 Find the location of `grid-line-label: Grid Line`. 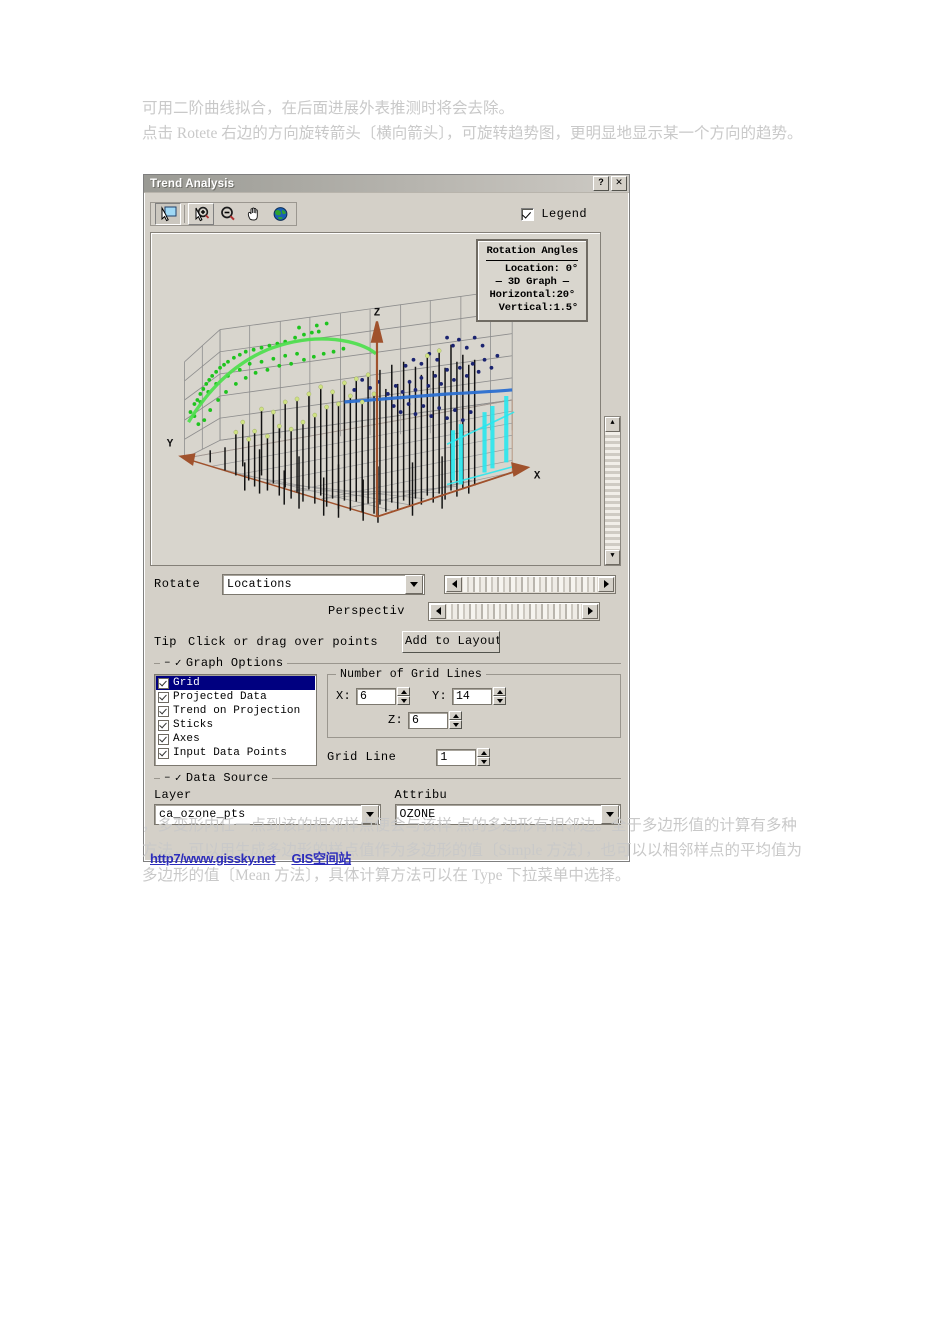

grid-line-label: Grid Line is located at coordinates (362, 757).